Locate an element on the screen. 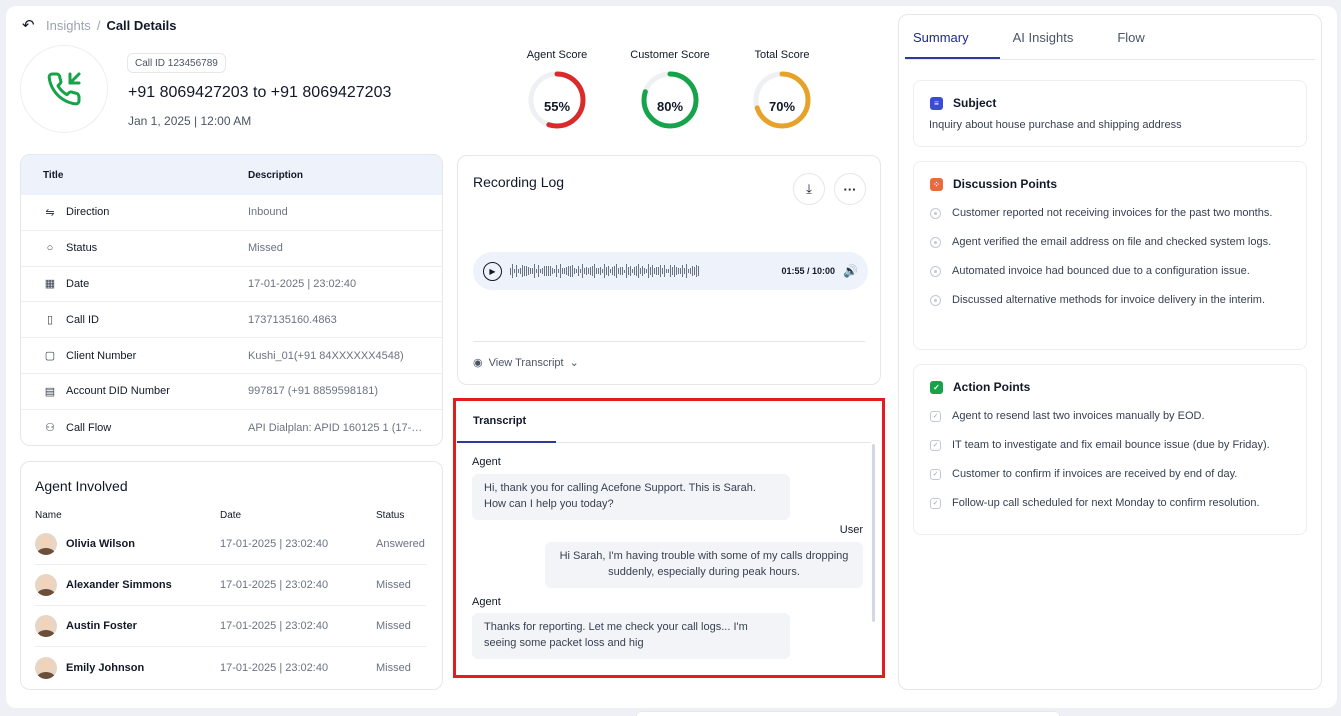 The image size is (1341, 716). divider is located at coordinates (669, 341).